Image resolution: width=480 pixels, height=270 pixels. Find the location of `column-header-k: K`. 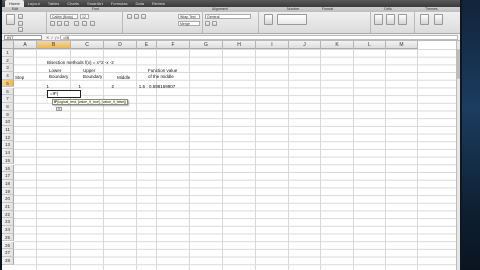

column-header-k: K is located at coordinates (337, 45).